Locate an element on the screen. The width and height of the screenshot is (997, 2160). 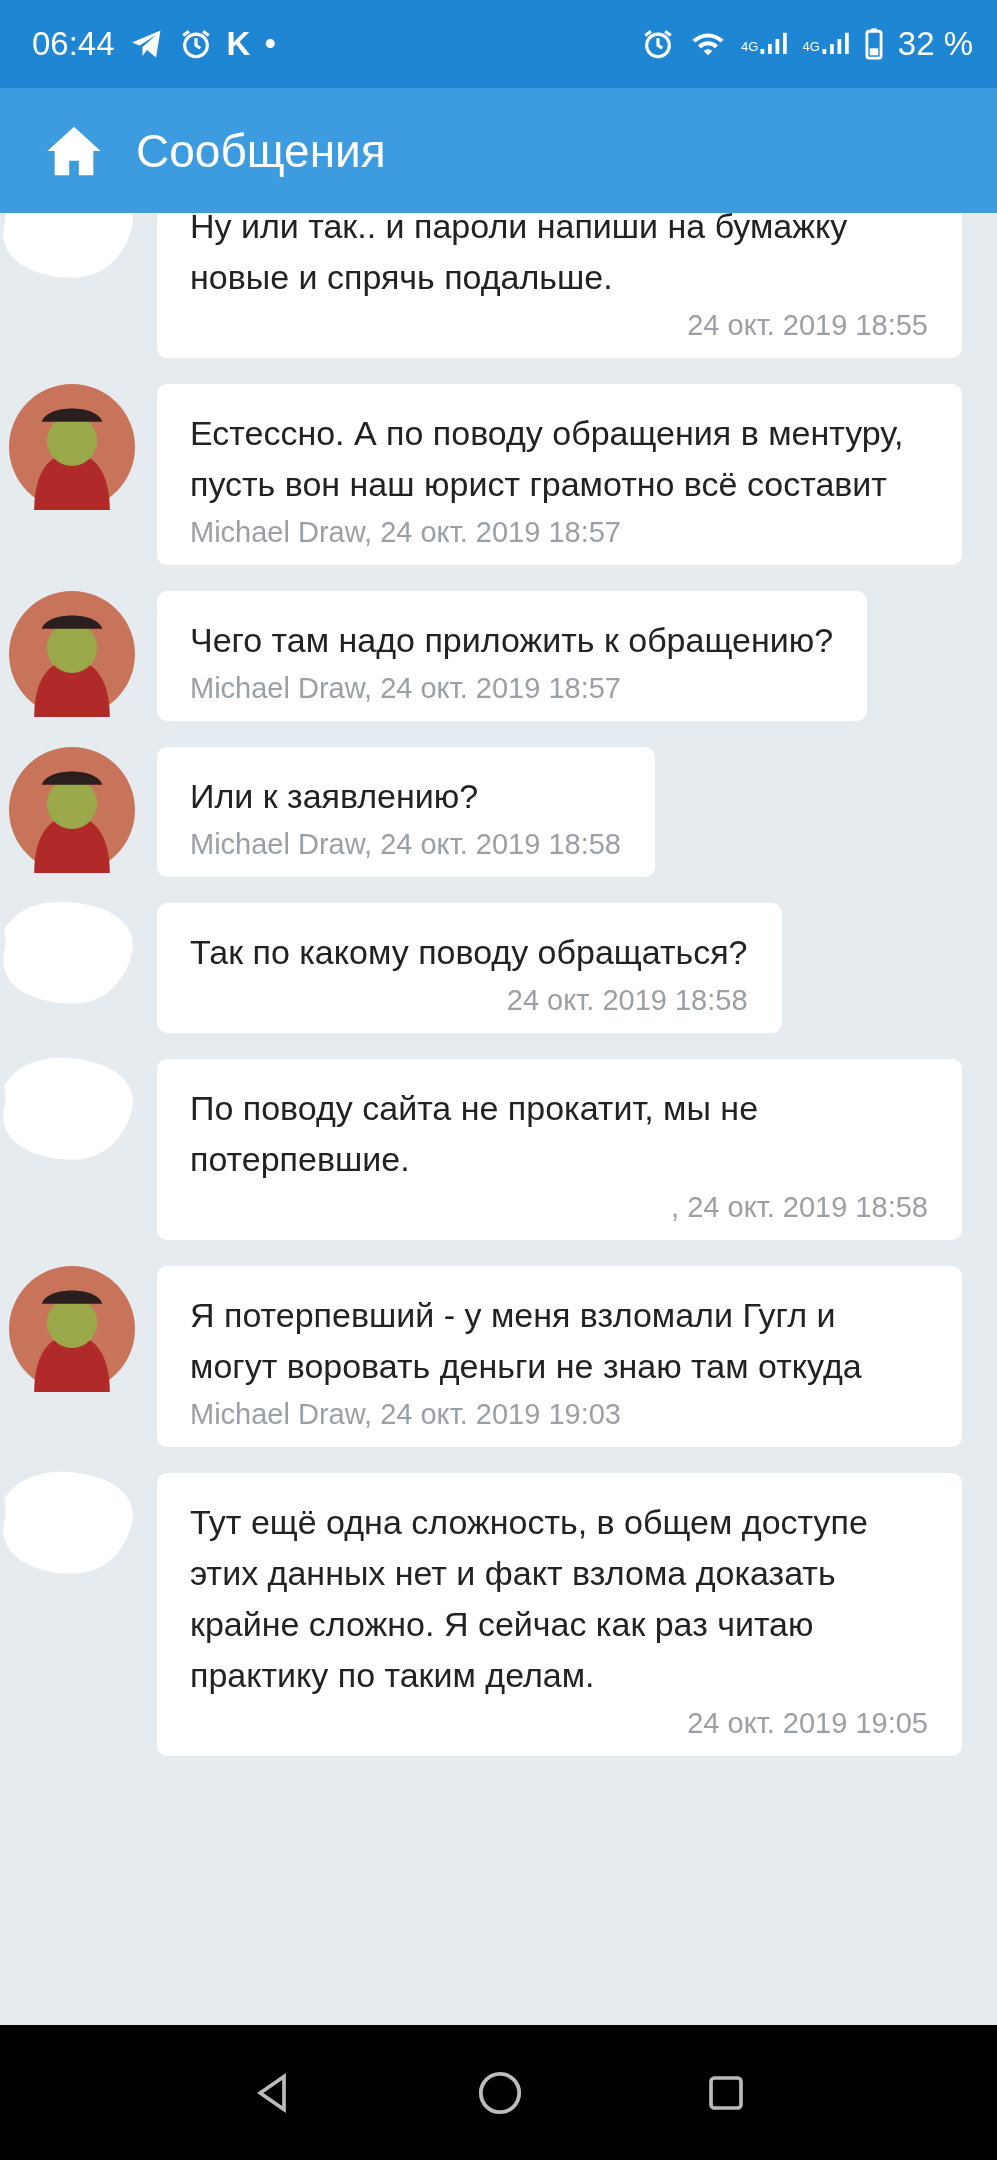
message-text: Естессно. А по поводу обращения в ментуру, пусть вон наш юрист грамотно всё составит is located at coordinates (547, 459).